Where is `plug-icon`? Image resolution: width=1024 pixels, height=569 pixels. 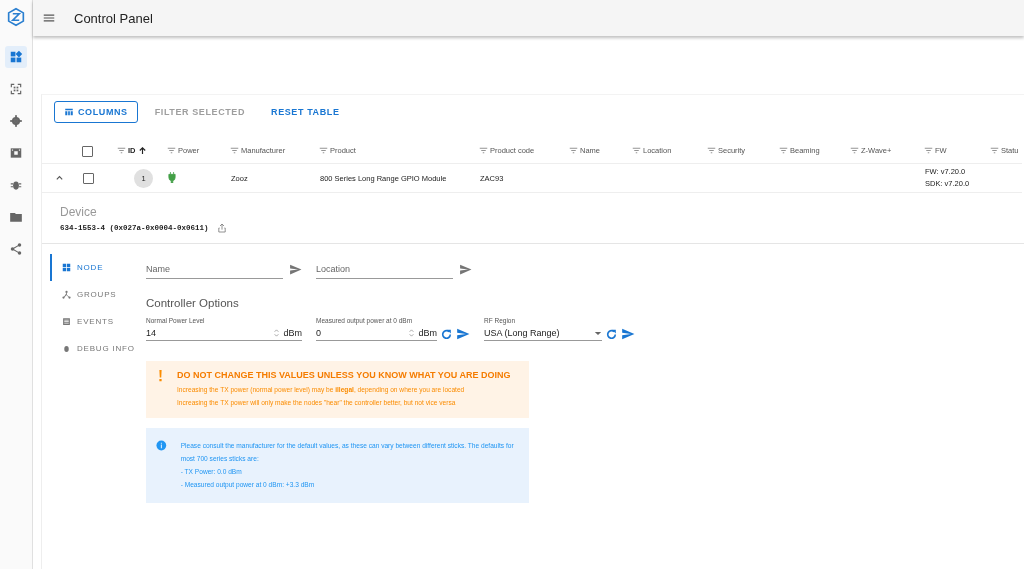 plug-icon is located at coordinates (172, 177).